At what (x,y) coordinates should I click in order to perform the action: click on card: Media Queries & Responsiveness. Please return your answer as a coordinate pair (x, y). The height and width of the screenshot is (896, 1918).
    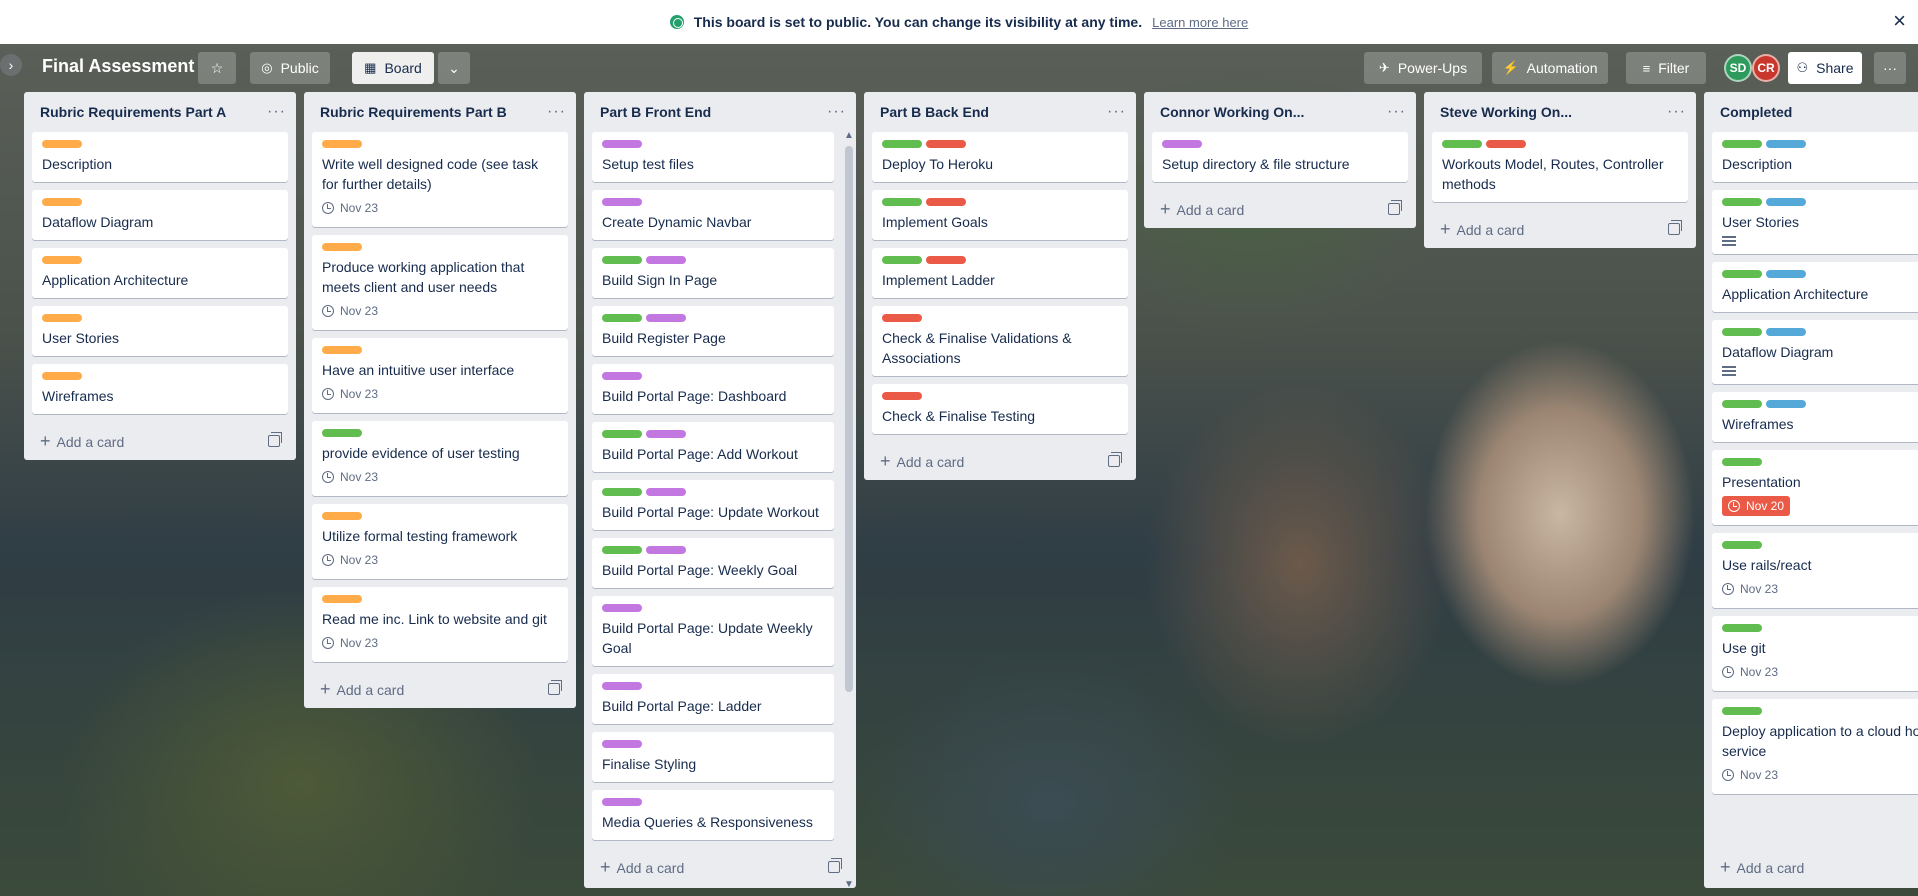
    Looking at the image, I should click on (713, 815).